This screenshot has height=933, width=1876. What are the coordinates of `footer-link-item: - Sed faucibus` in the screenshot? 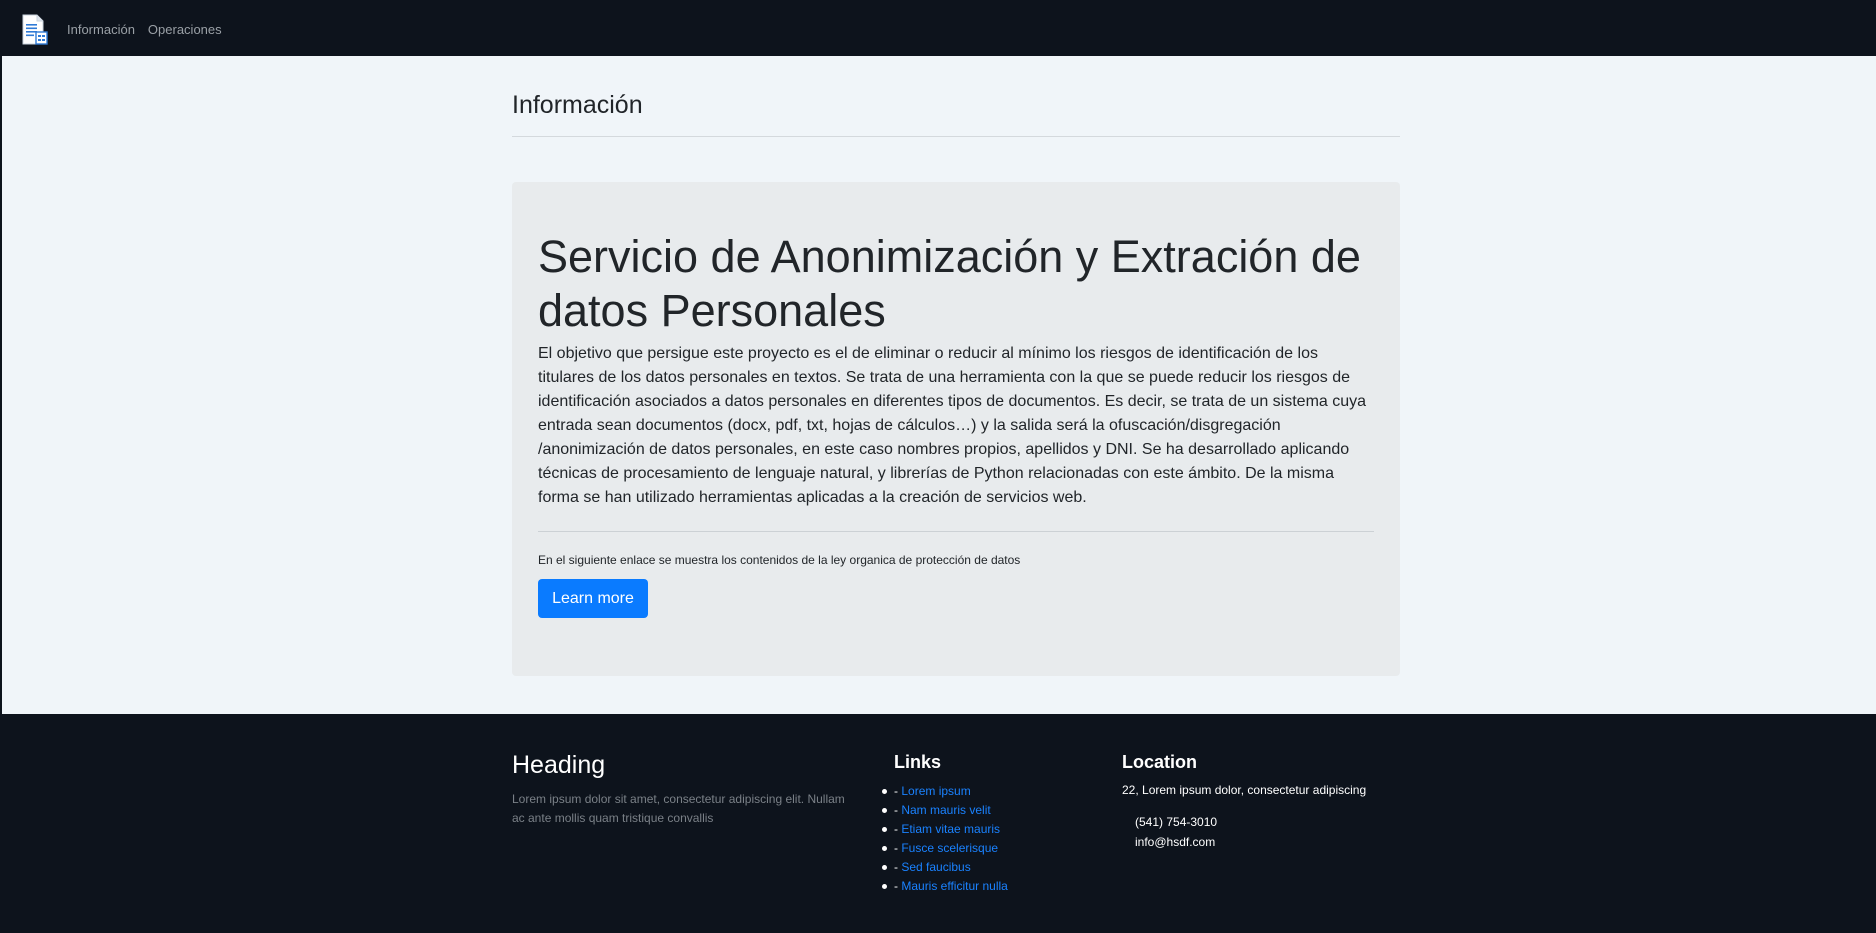 It's located at (945, 867).